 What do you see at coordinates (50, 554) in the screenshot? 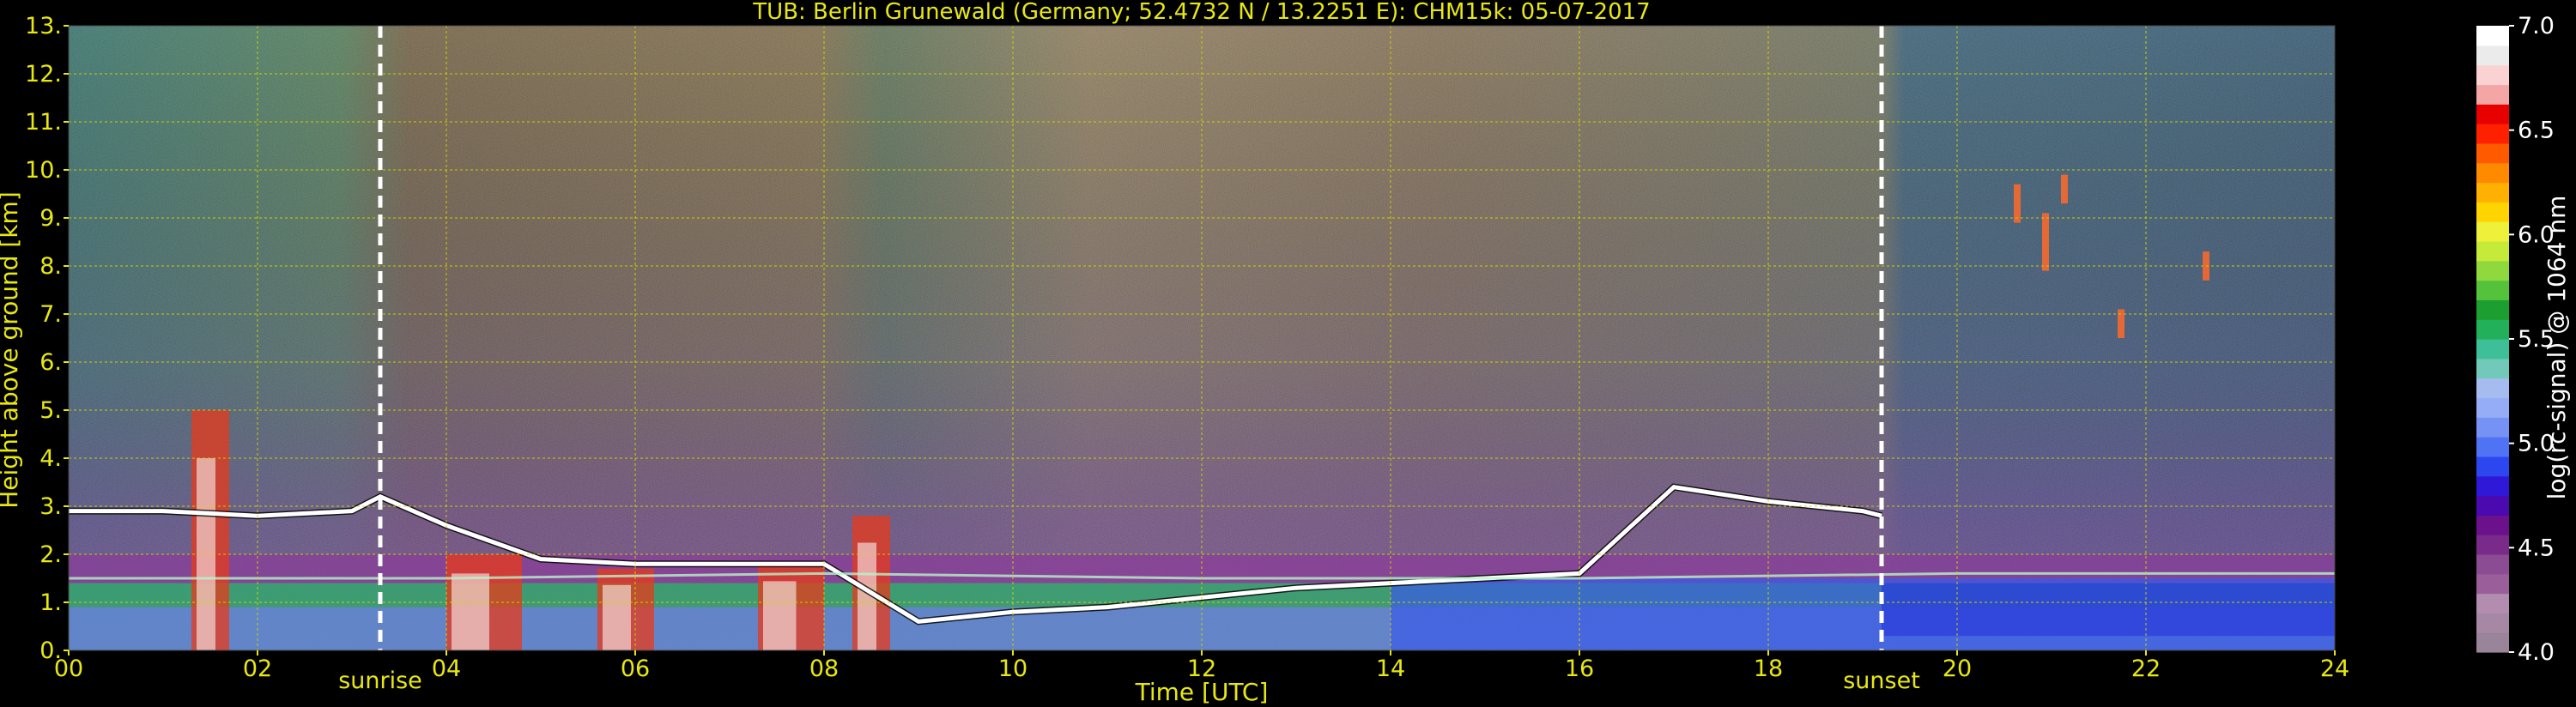
I see `y-tick-label: 2.` at bounding box center [50, 554].